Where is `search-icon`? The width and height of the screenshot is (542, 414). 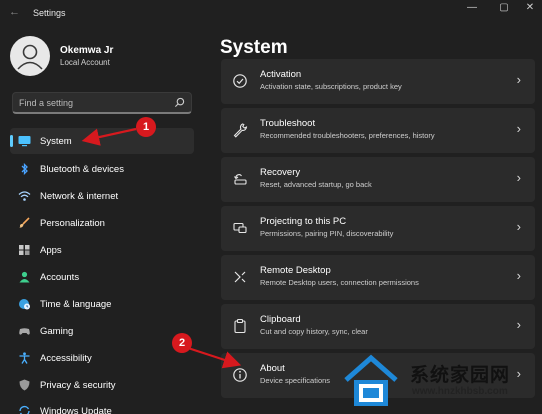 search-icon is located at coordinates (179, 102).